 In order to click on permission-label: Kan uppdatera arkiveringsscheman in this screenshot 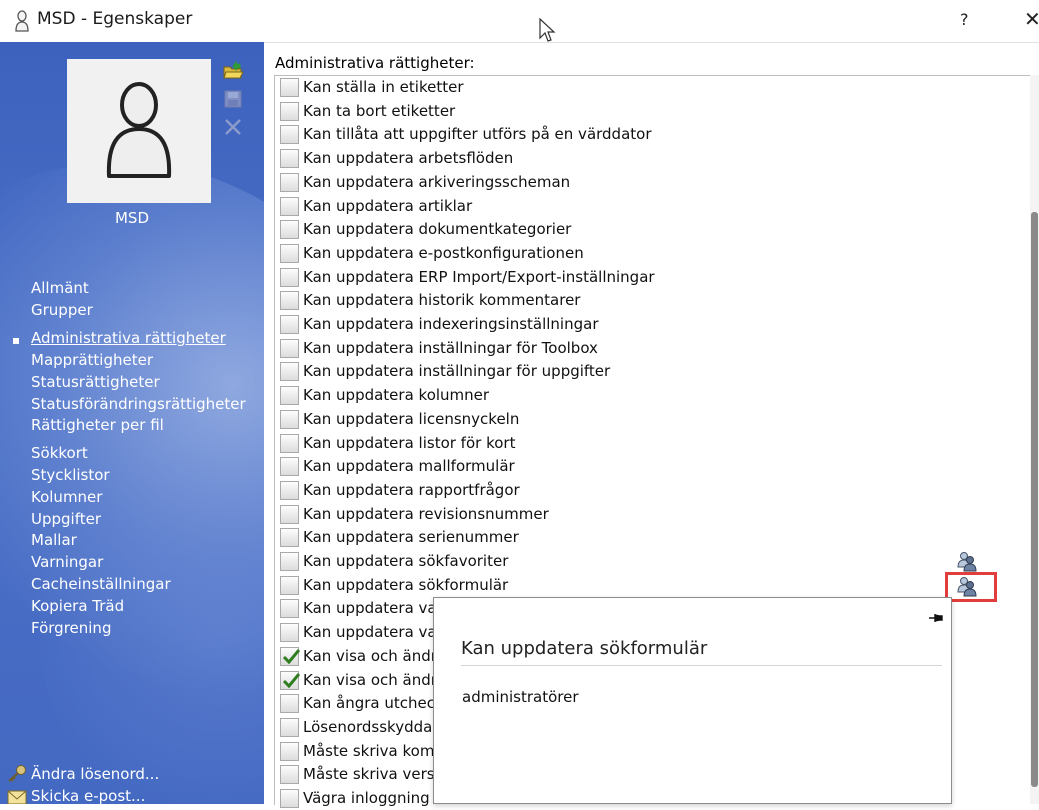, I will do `click(437, 181)`.